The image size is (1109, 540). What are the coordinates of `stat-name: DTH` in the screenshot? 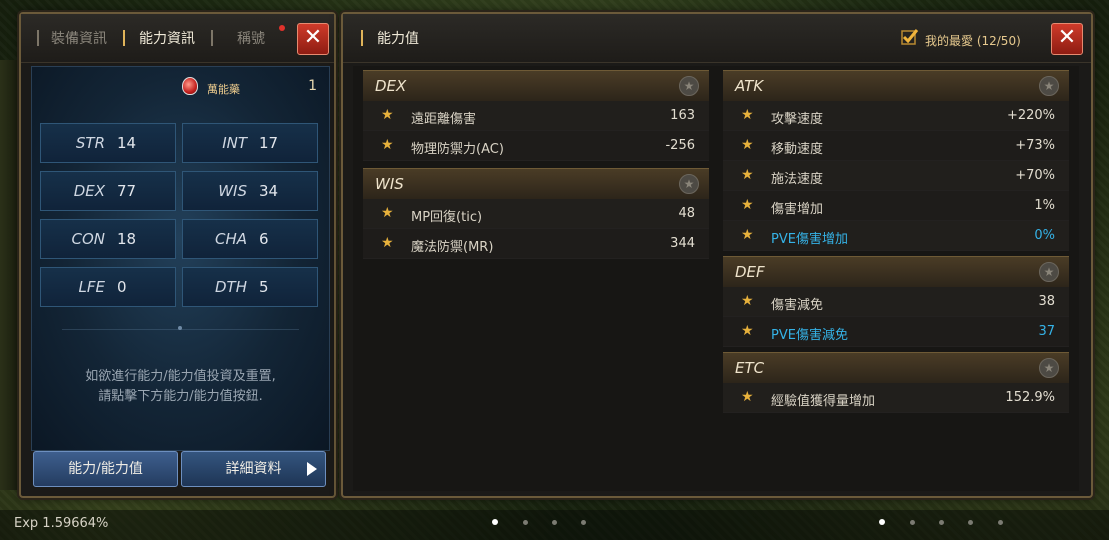 It's located at (231, 287).